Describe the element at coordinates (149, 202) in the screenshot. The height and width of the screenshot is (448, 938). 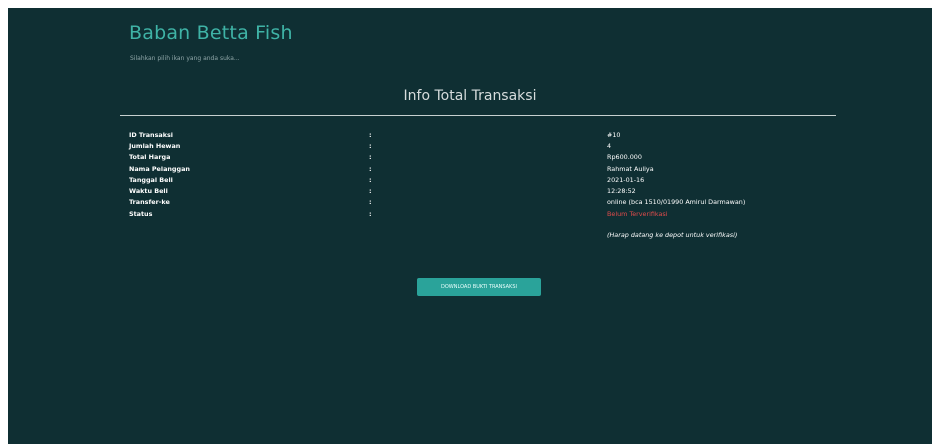
I see `info-label: Transfer-ke` at that location.